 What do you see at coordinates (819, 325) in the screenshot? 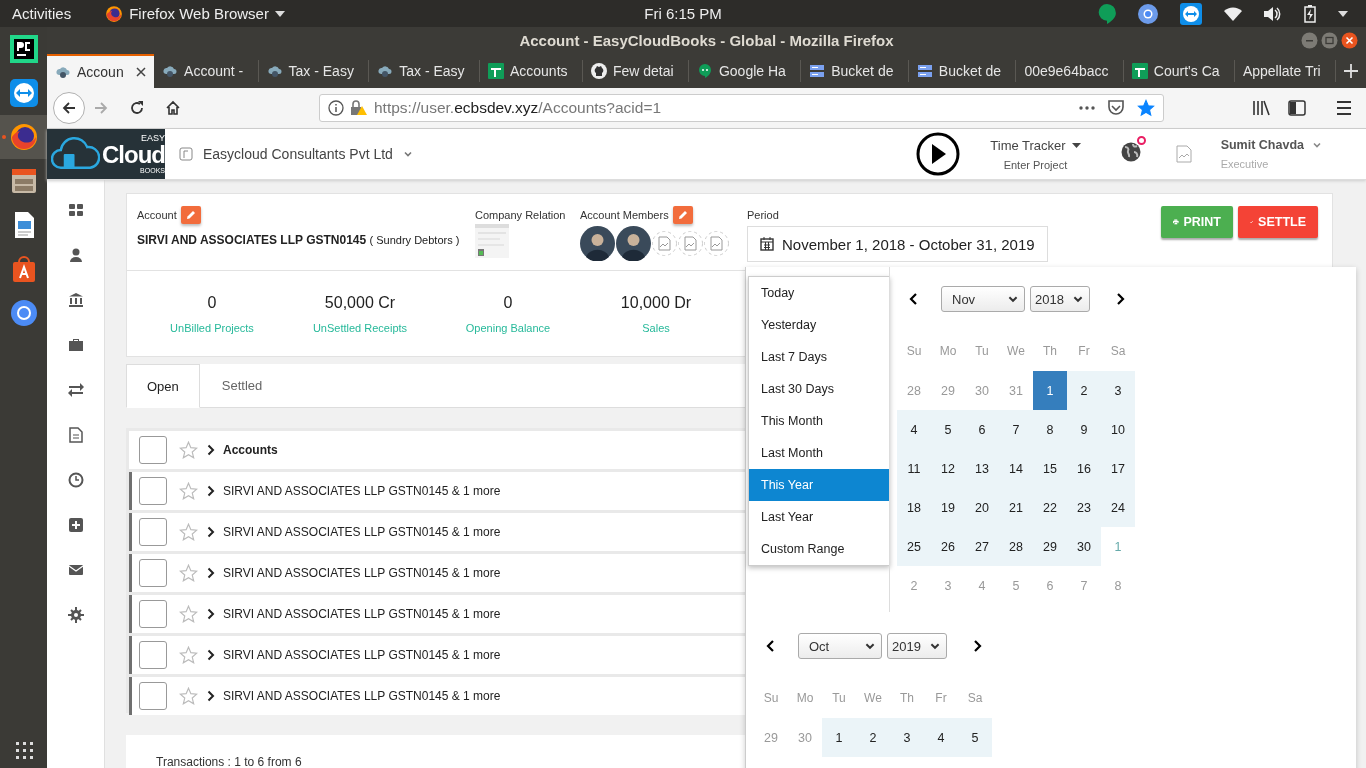
I see `range-option: Yesterday` at bounding box center [819, 325].